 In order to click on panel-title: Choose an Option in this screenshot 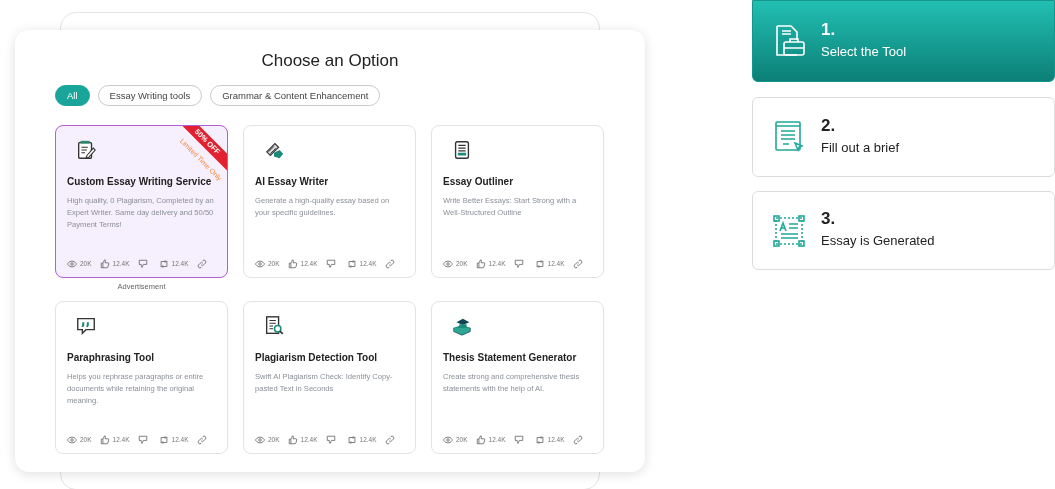, I will do `click(330, 61)`.